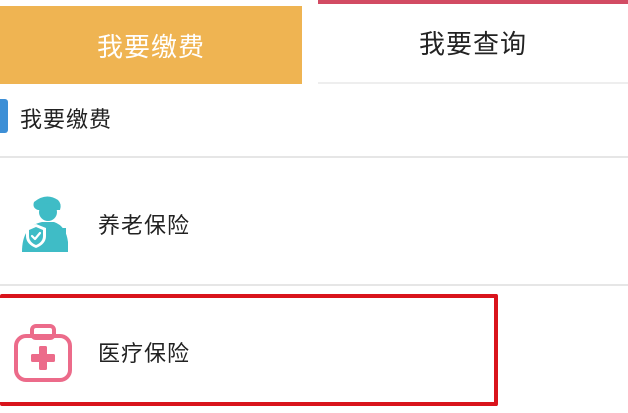 The width and height of the screenshot is (628, 413). Describe the element at coordinates (4, 116) in the screenshot. I see `section-marker-icon` at that location.